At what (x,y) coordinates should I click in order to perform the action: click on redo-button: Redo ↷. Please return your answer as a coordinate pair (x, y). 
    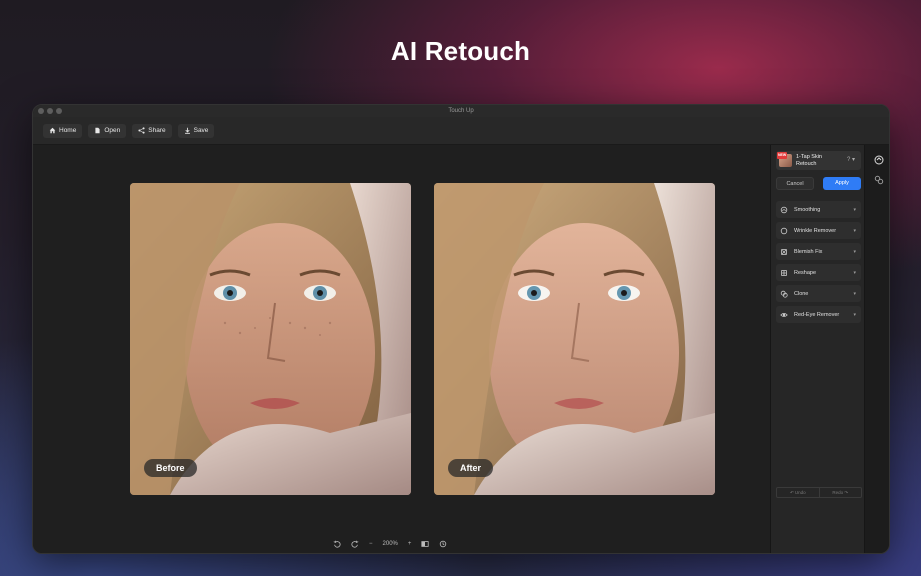
    Looking at the image, I should click on (841, 492).